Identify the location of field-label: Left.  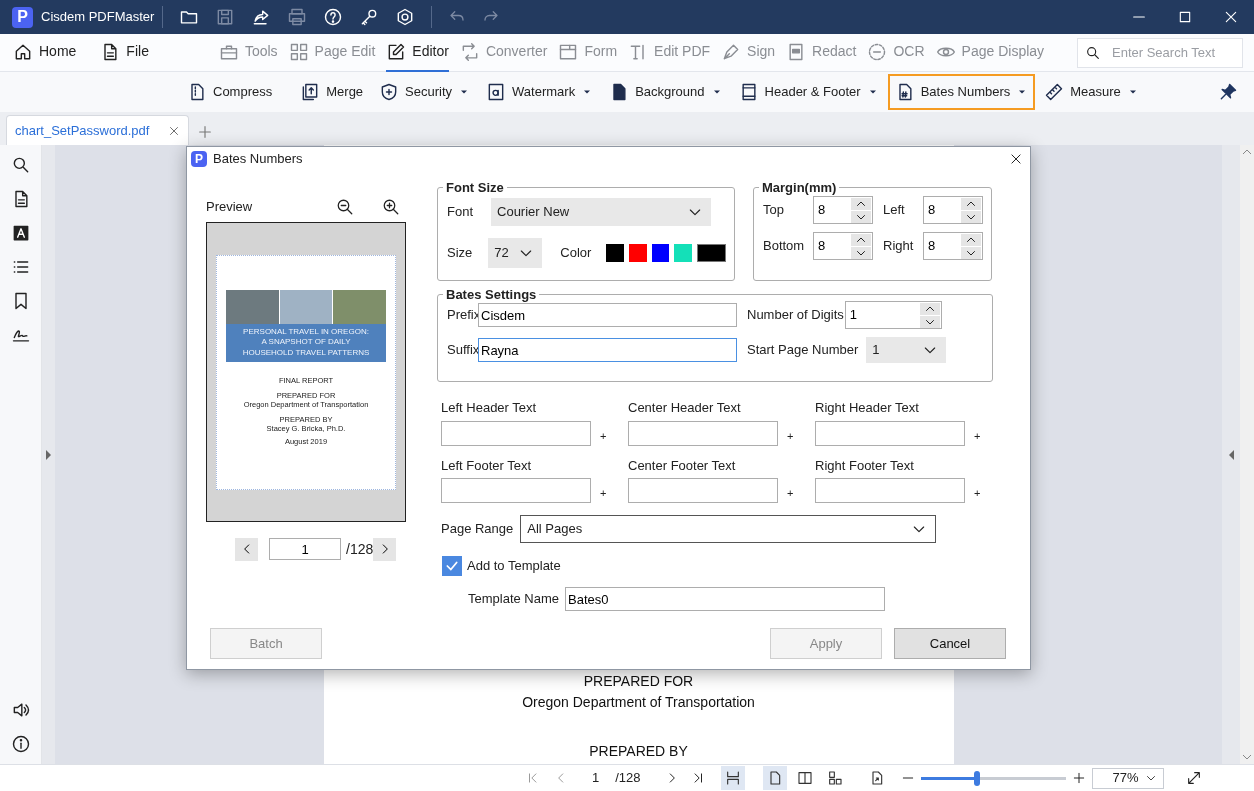
(894, 210).